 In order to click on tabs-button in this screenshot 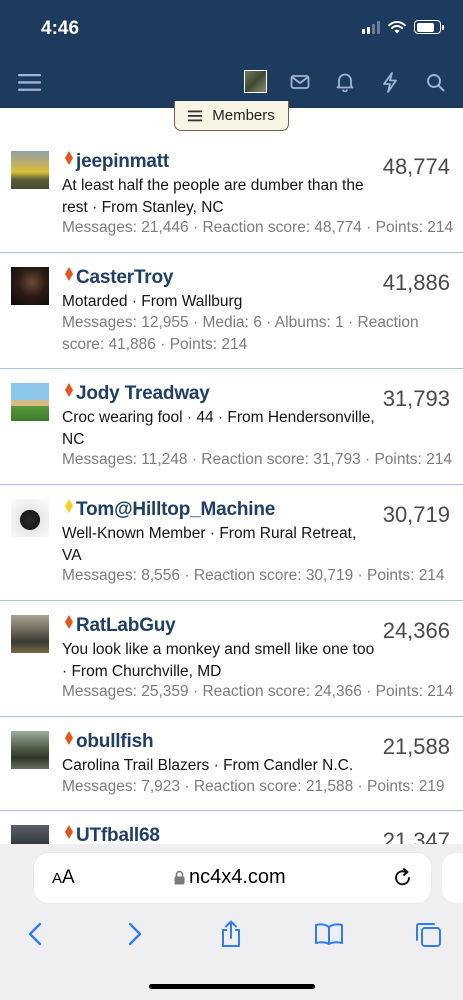, I will do `click(428, 934)`.